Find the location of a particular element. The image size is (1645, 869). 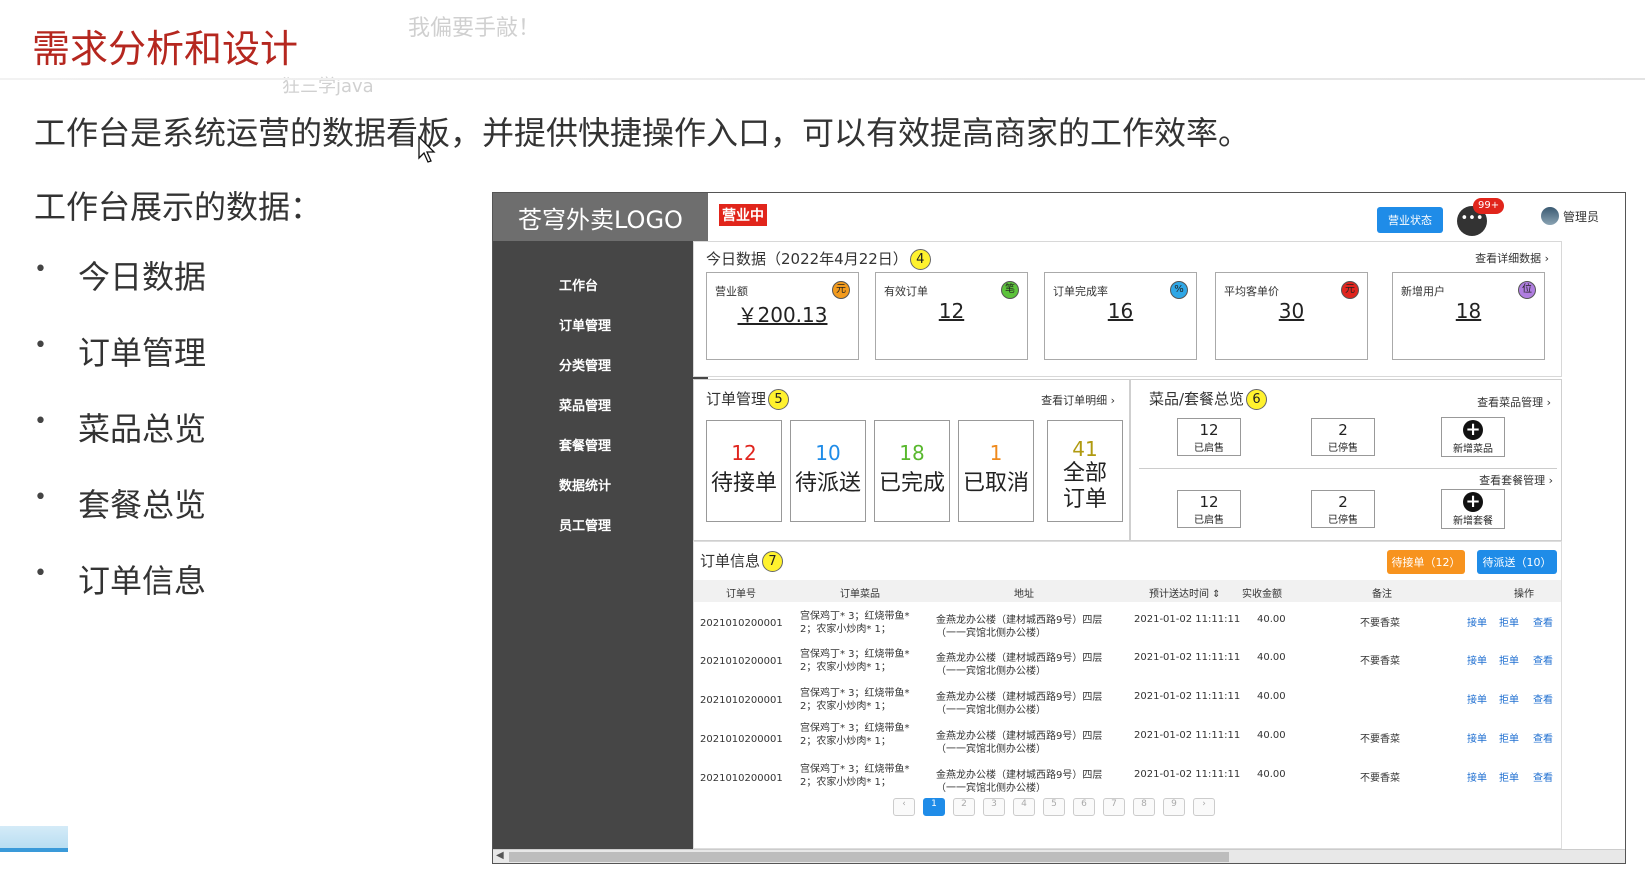

revenue-card: 营业额 元 ￥200.13 is located at coordinates (782, 316).